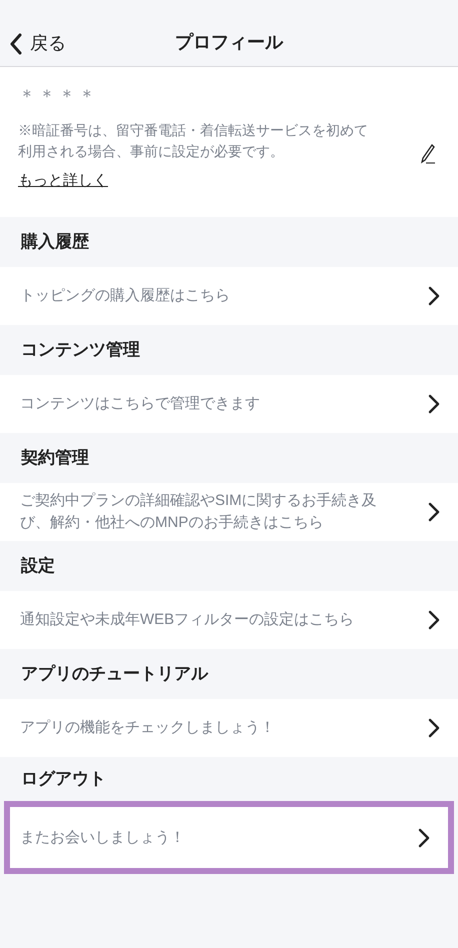 The width and height of the screenshot is (458, 948). What do you see at coordinates (229, 296) in the screenshot?
I see `section-row: トッピングの購入履歴はこちら` at bounding box center [229, 296].